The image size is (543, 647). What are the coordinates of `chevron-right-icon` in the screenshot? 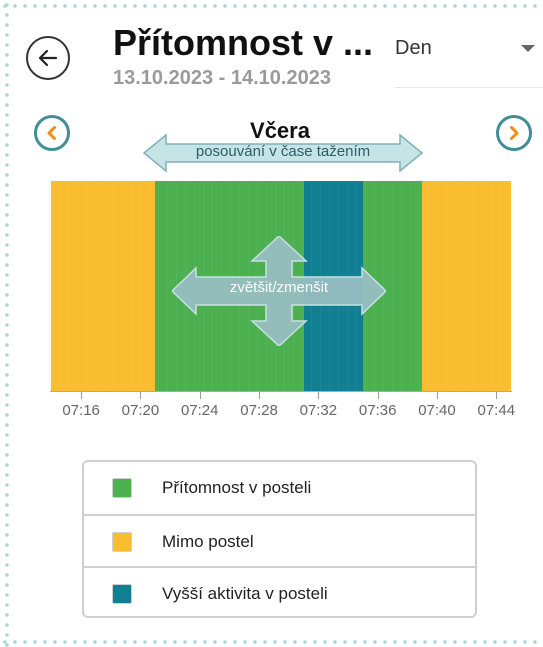 It's located at (514, 133).